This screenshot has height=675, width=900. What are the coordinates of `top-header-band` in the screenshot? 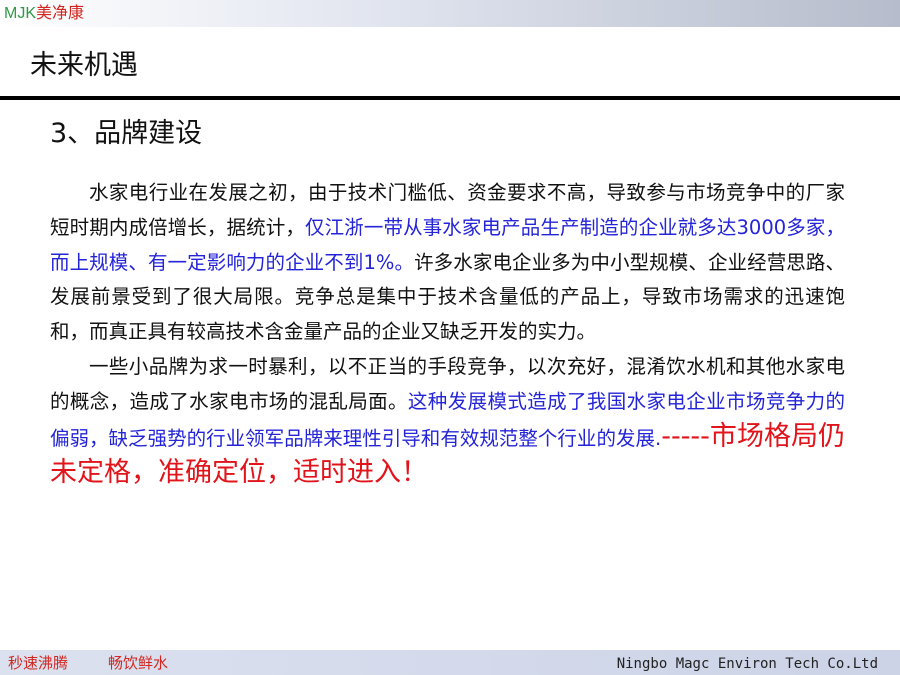 It's located at (450, 13).